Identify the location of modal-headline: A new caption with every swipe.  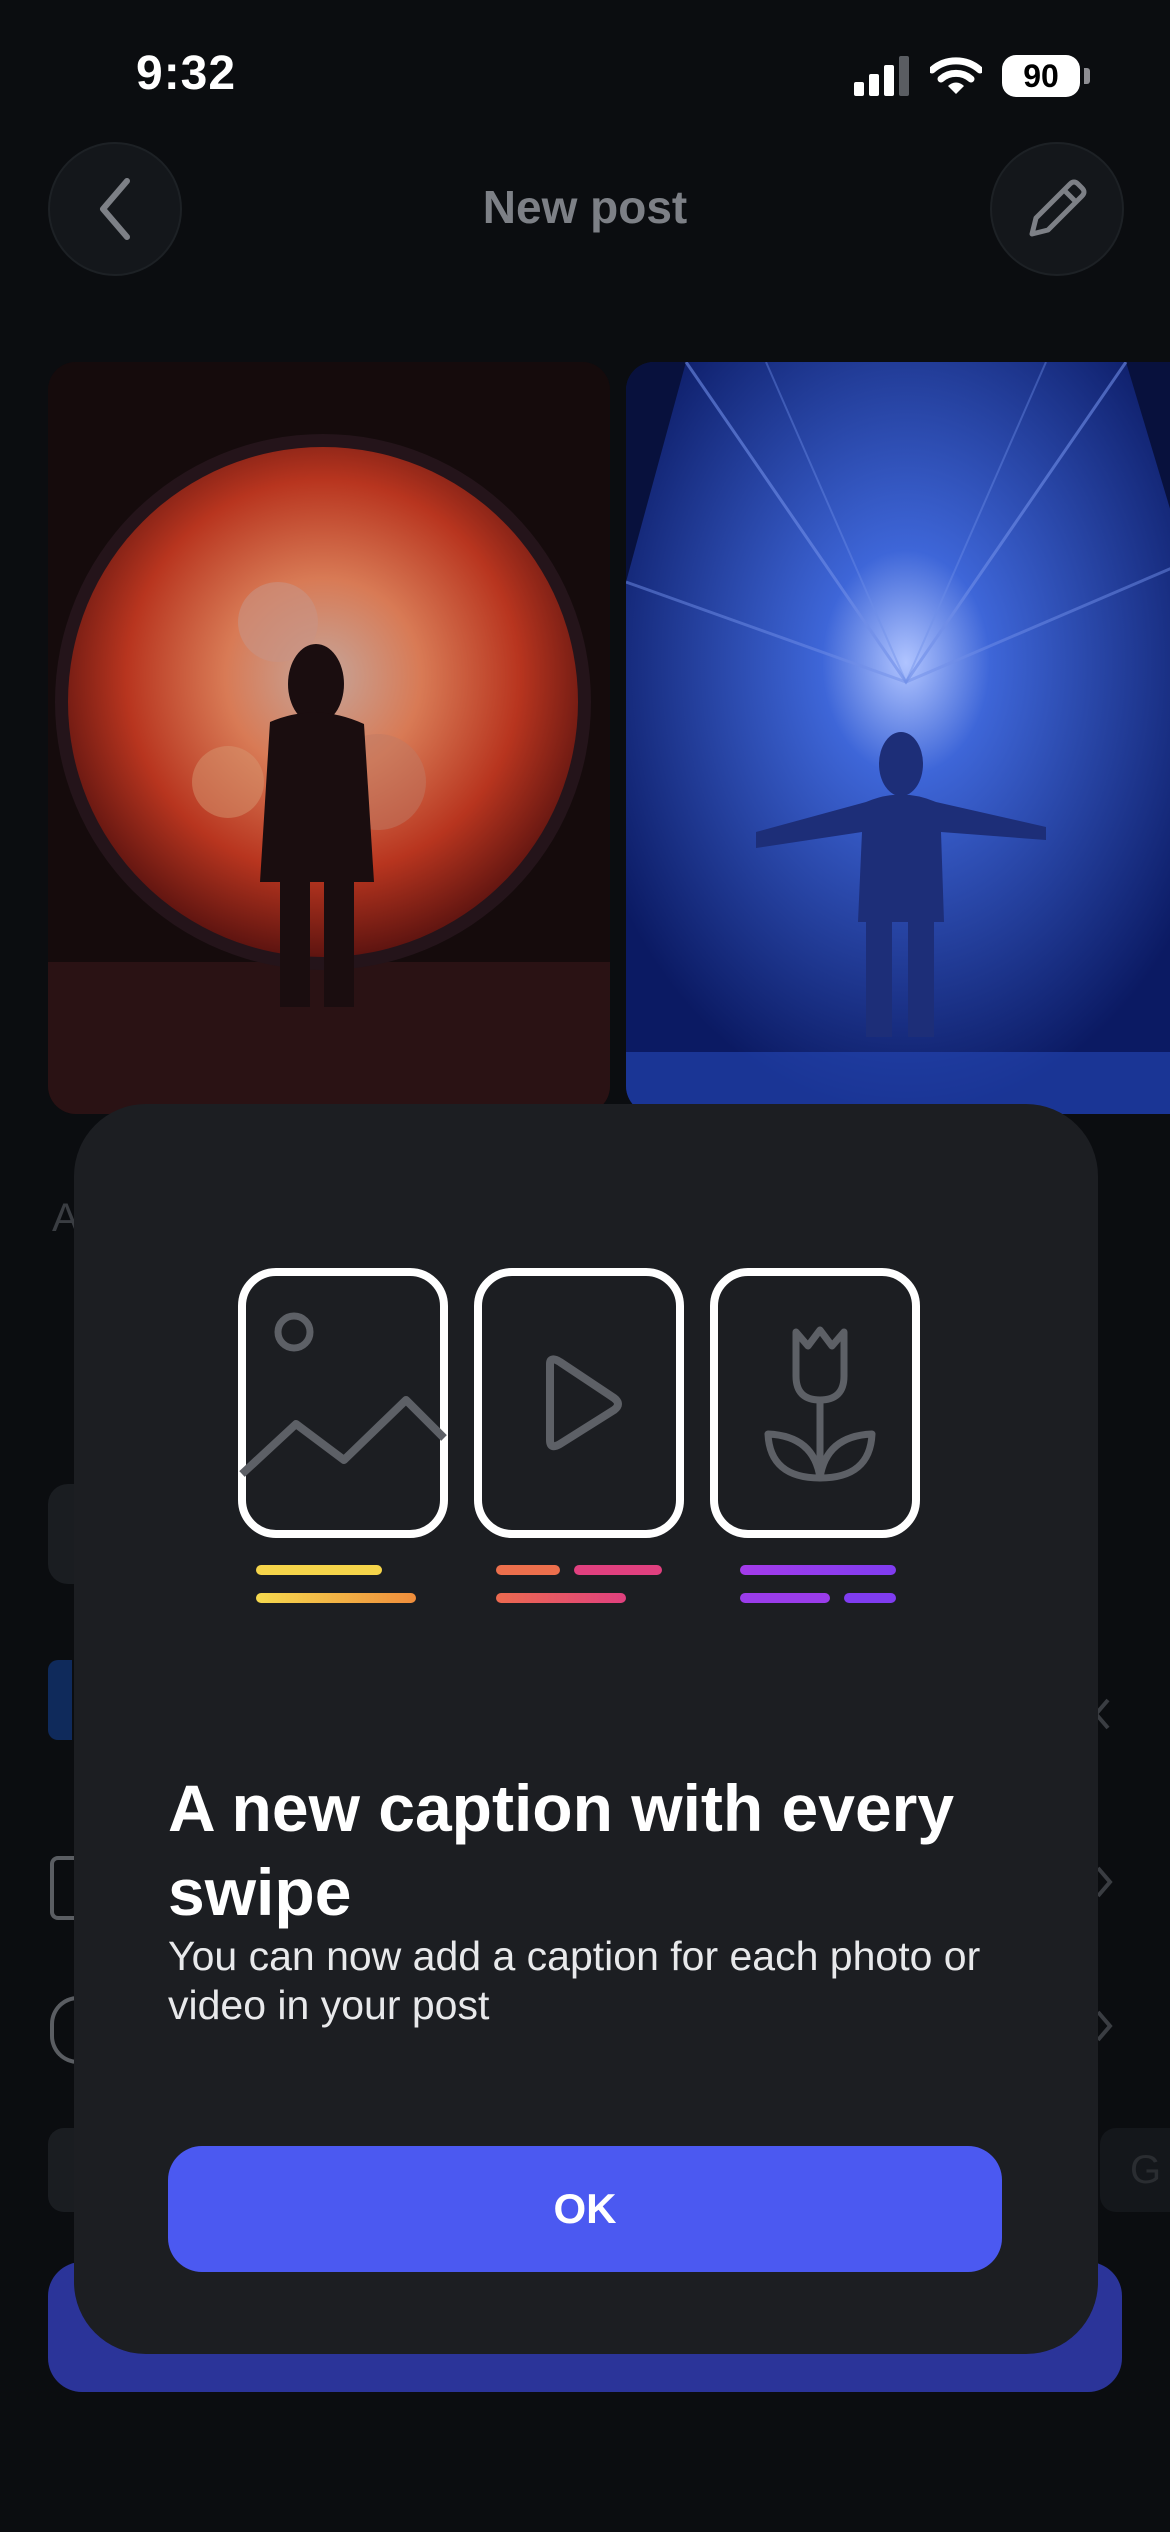
(561, 1850).